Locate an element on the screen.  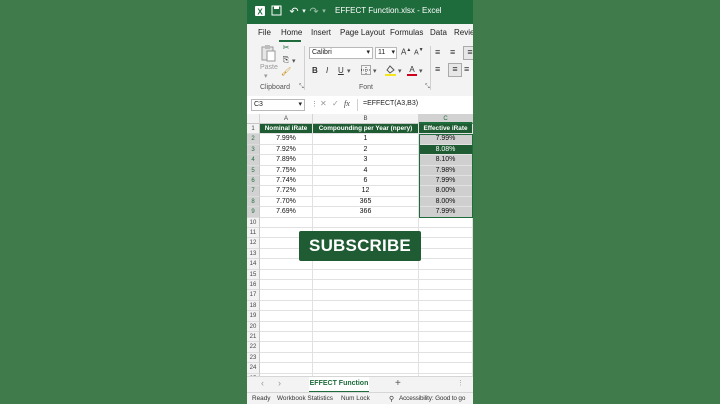
underline-dropdown-icon: ▾ is located at coordinates (349, 71).